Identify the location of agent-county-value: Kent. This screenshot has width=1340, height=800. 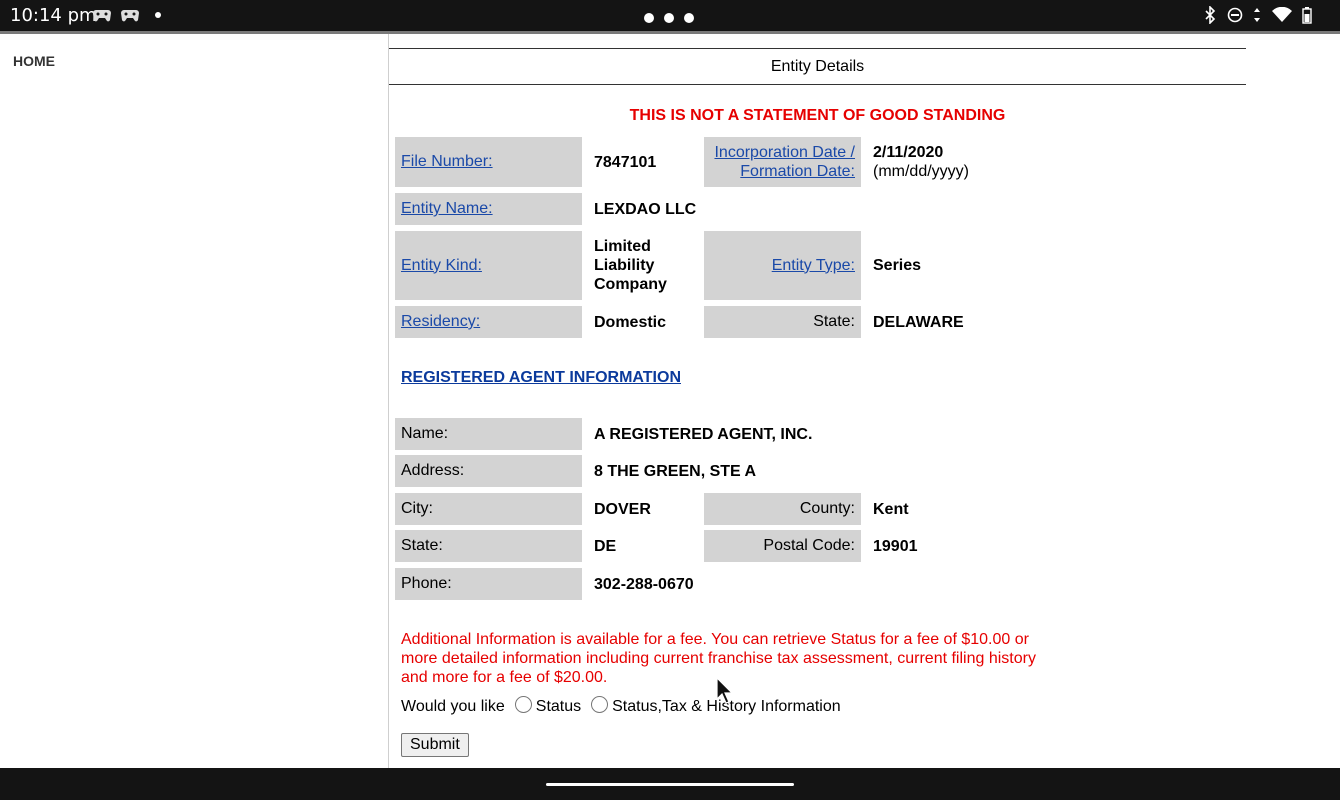
(891, 509).